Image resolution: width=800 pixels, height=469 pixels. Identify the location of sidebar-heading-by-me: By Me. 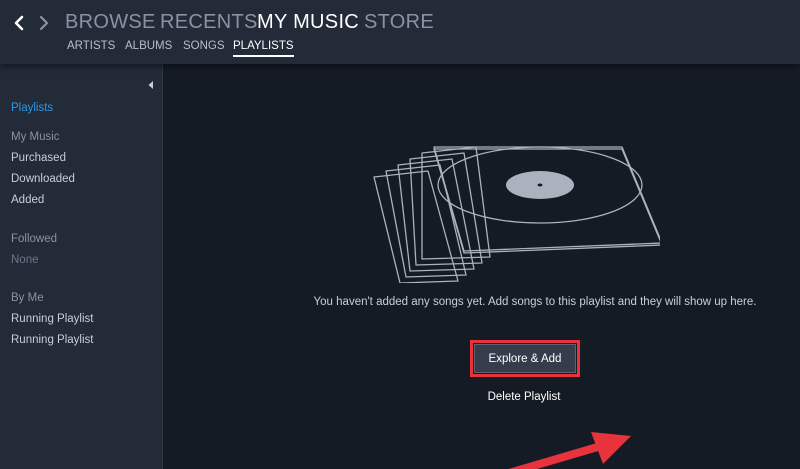
(27, 298).